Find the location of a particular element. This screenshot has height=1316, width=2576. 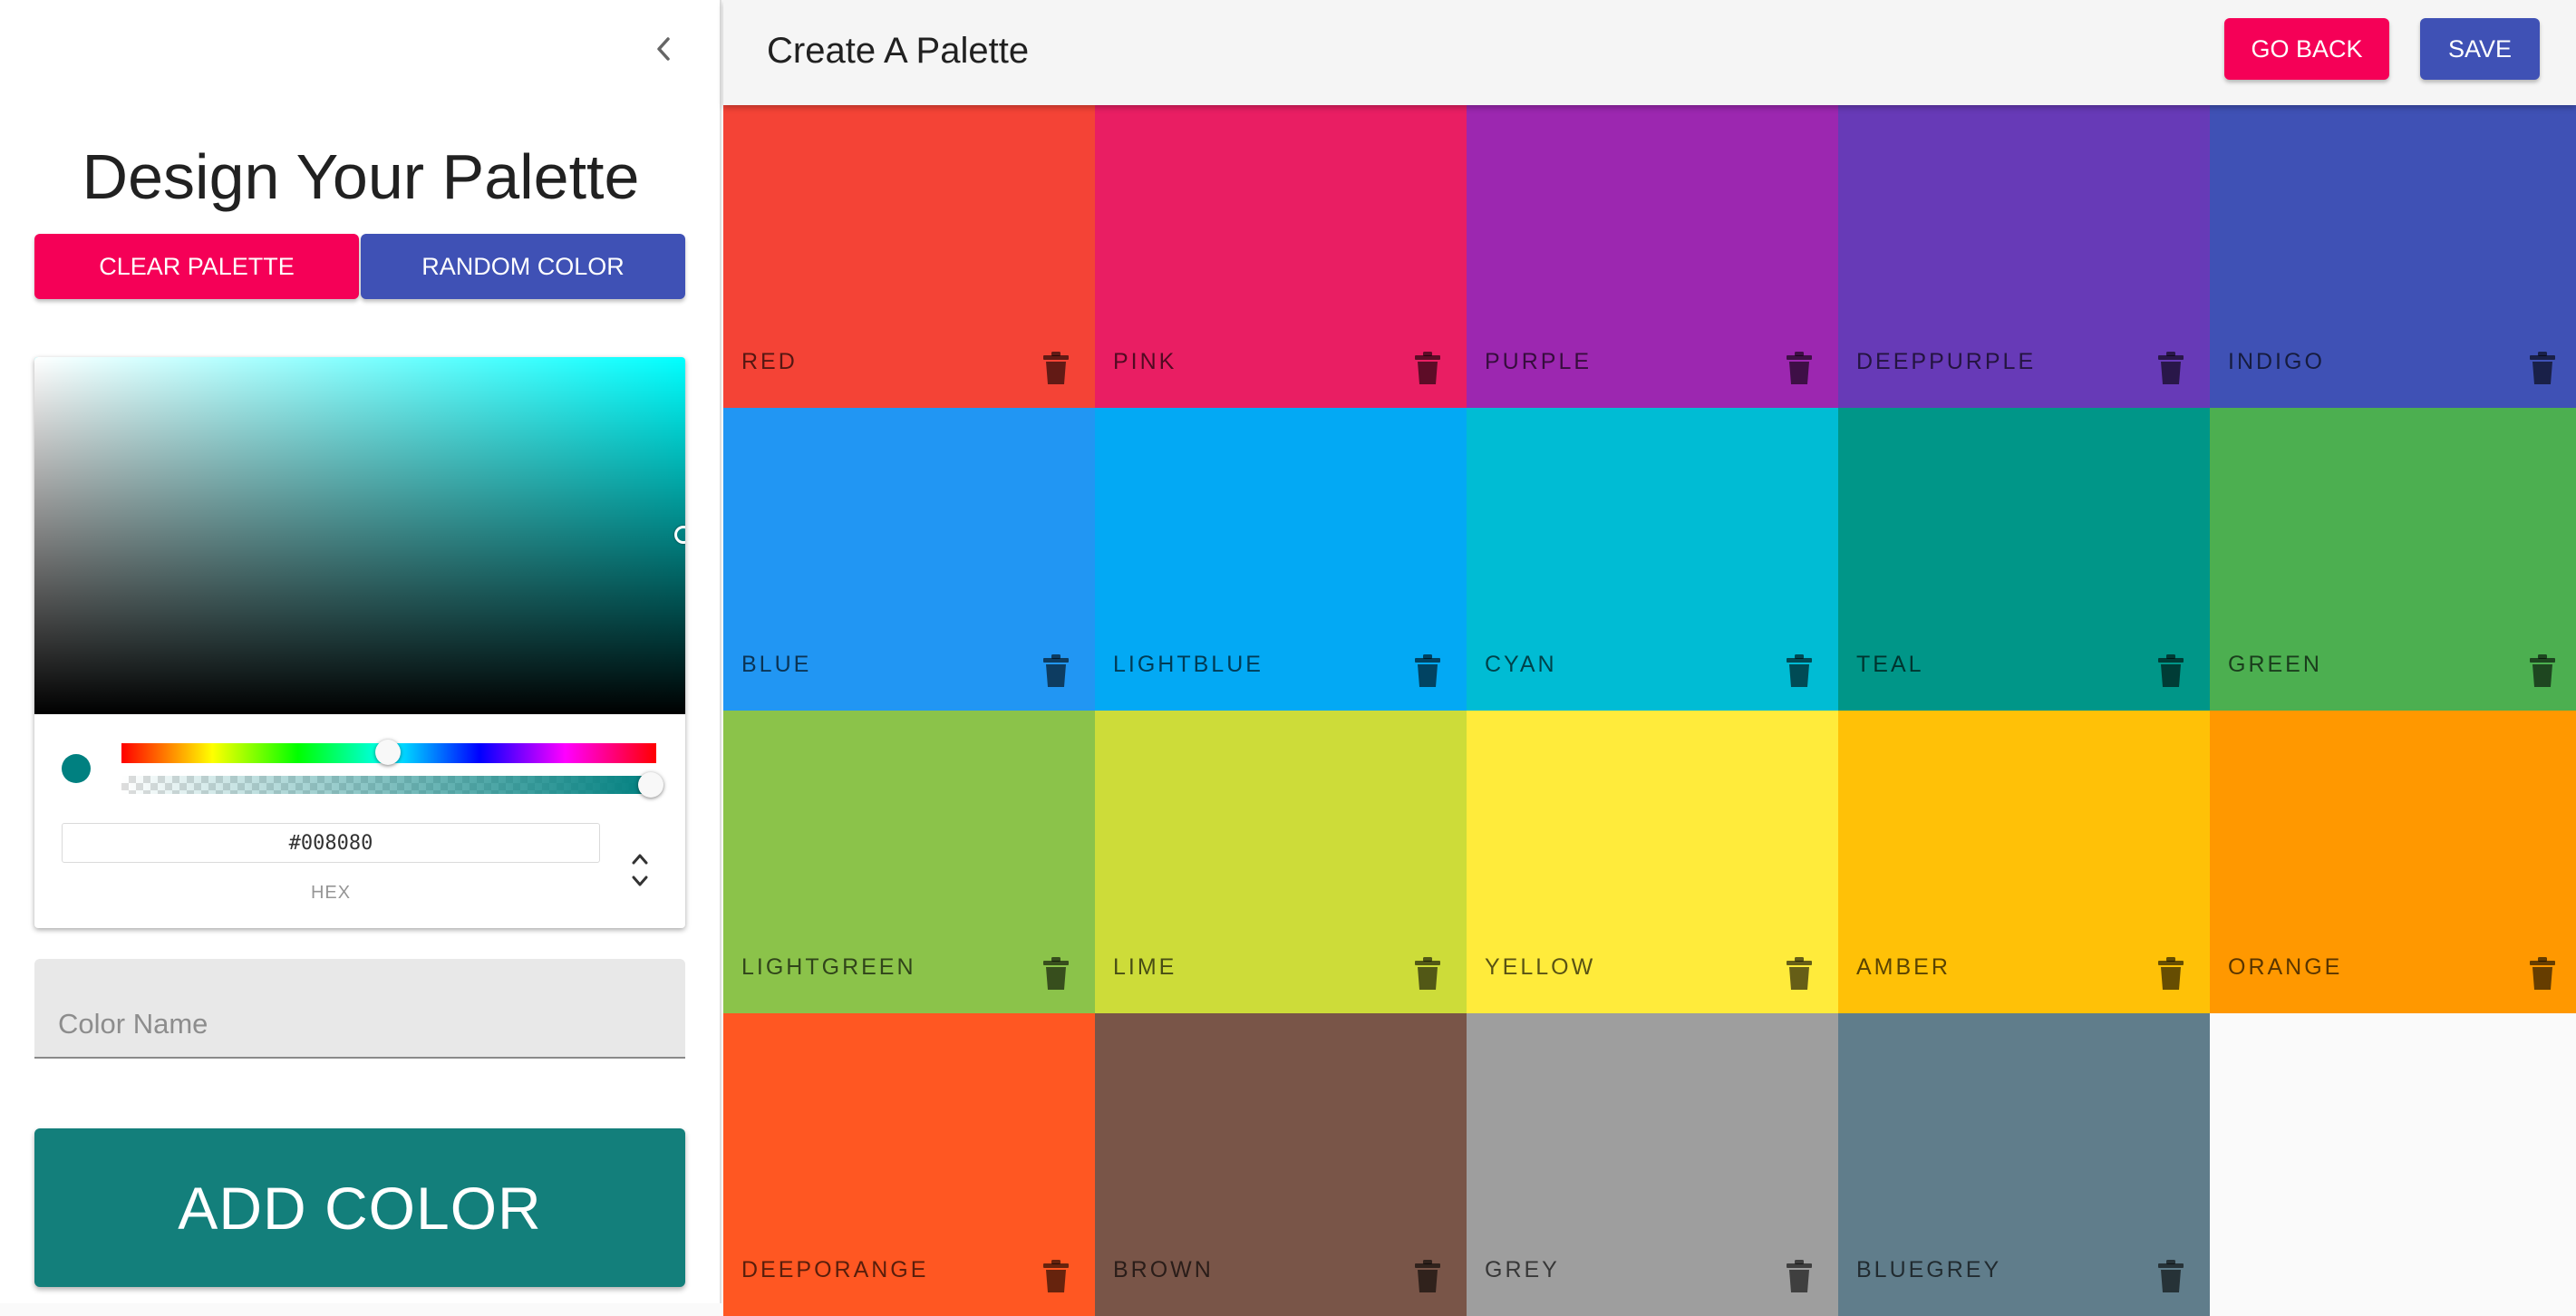

color-box: LIME is located at coordinates (1281, 862).